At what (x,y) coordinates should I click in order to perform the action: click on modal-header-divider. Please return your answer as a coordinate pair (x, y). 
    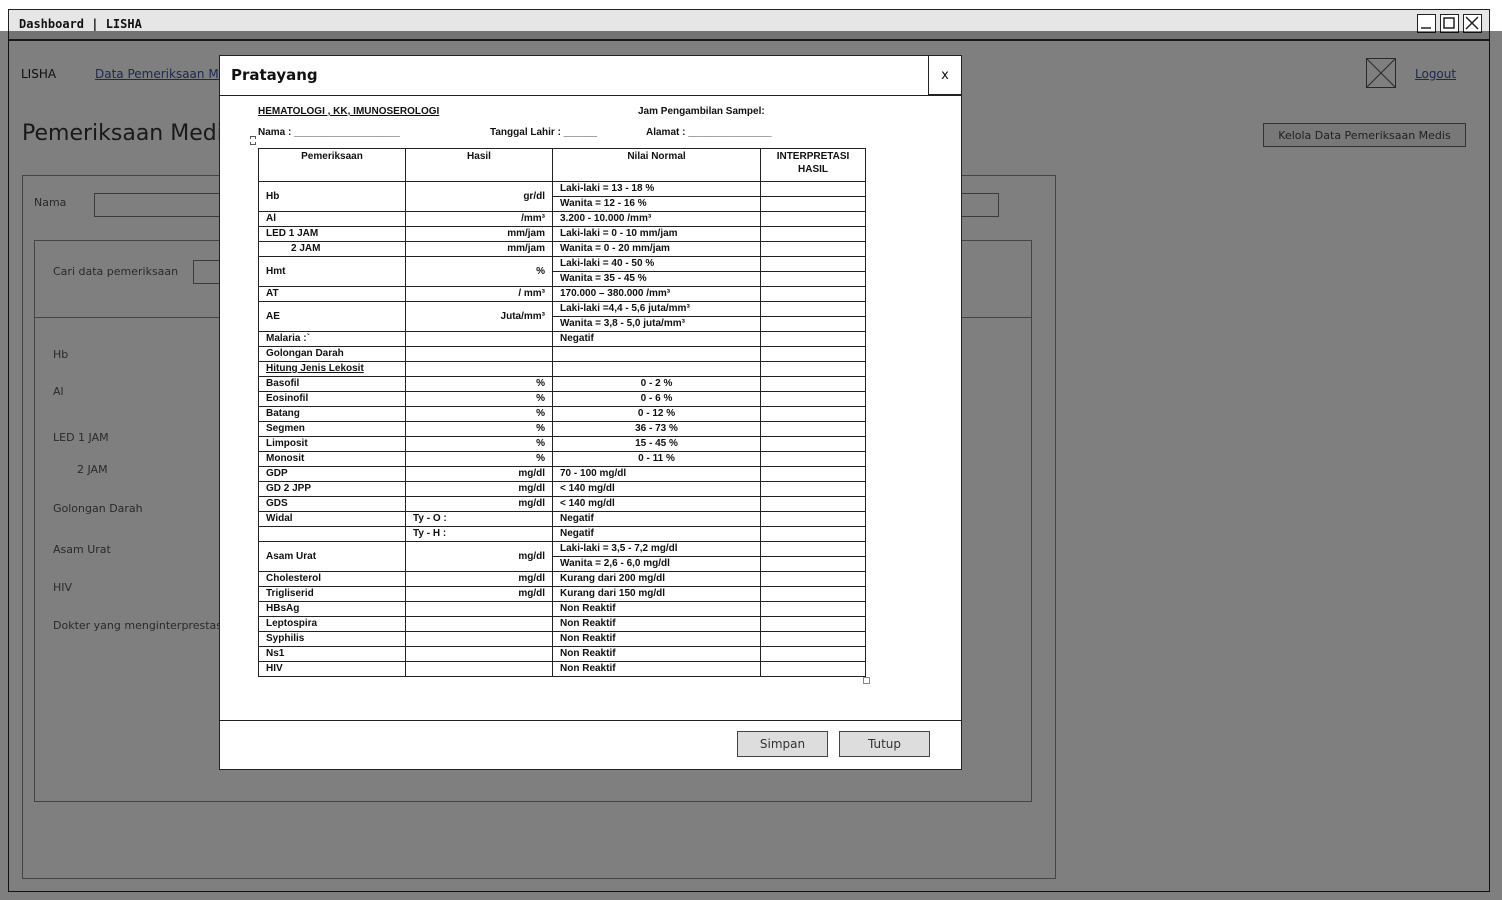
    Looking at the image, I should click on (590, 95).